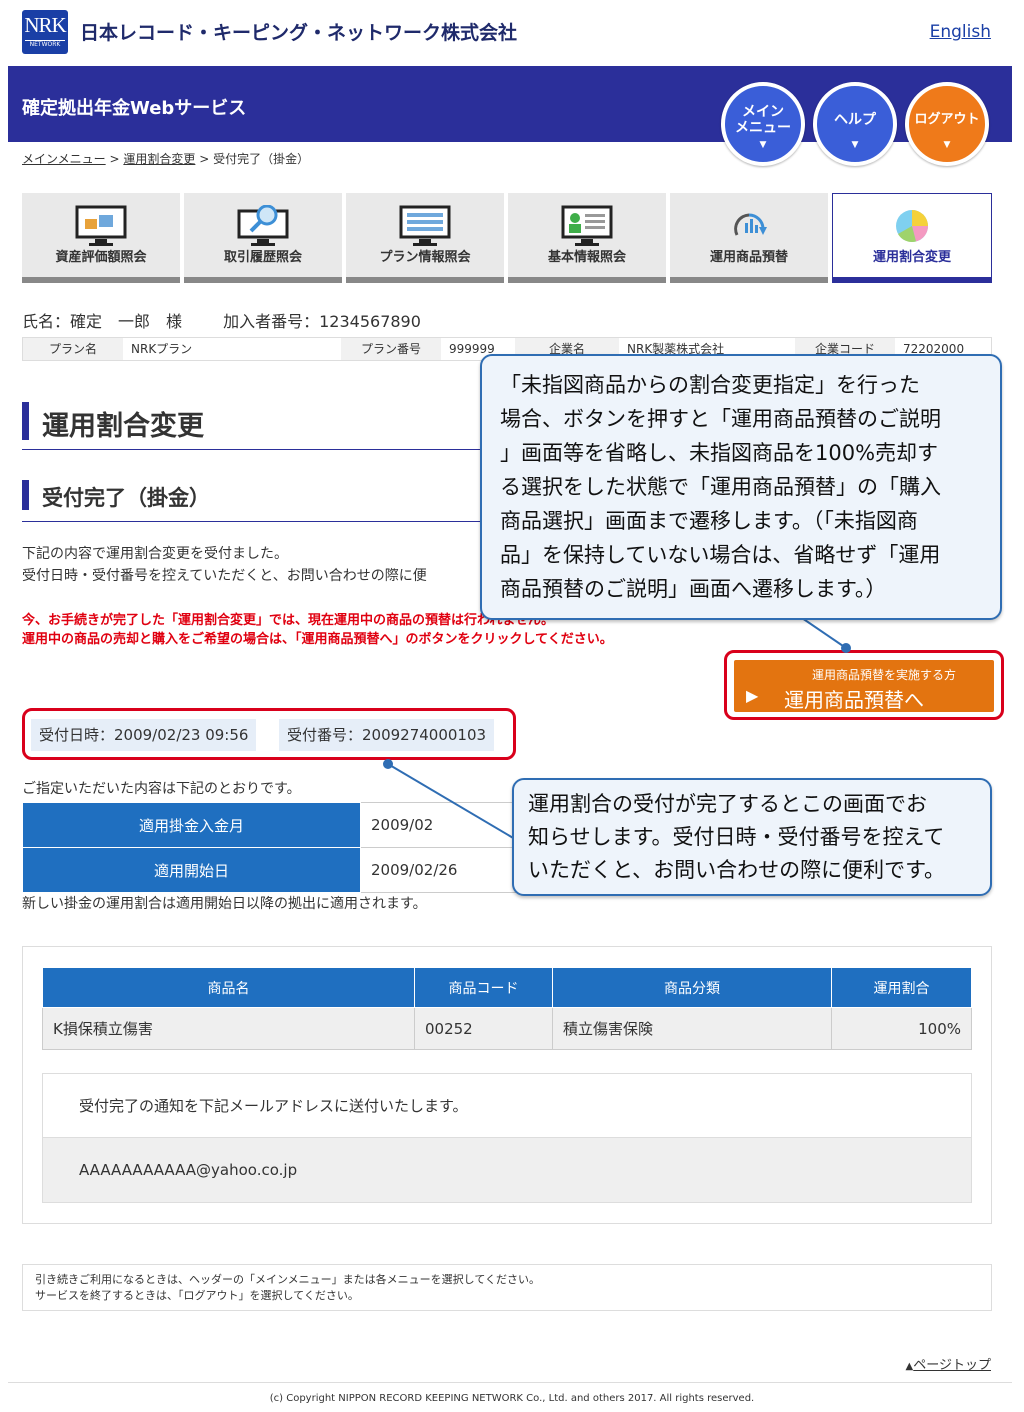 This screenshot has width=1024, height=1412. I want to click on tab-basic-info: 基本情報照会, so click(587, 238).